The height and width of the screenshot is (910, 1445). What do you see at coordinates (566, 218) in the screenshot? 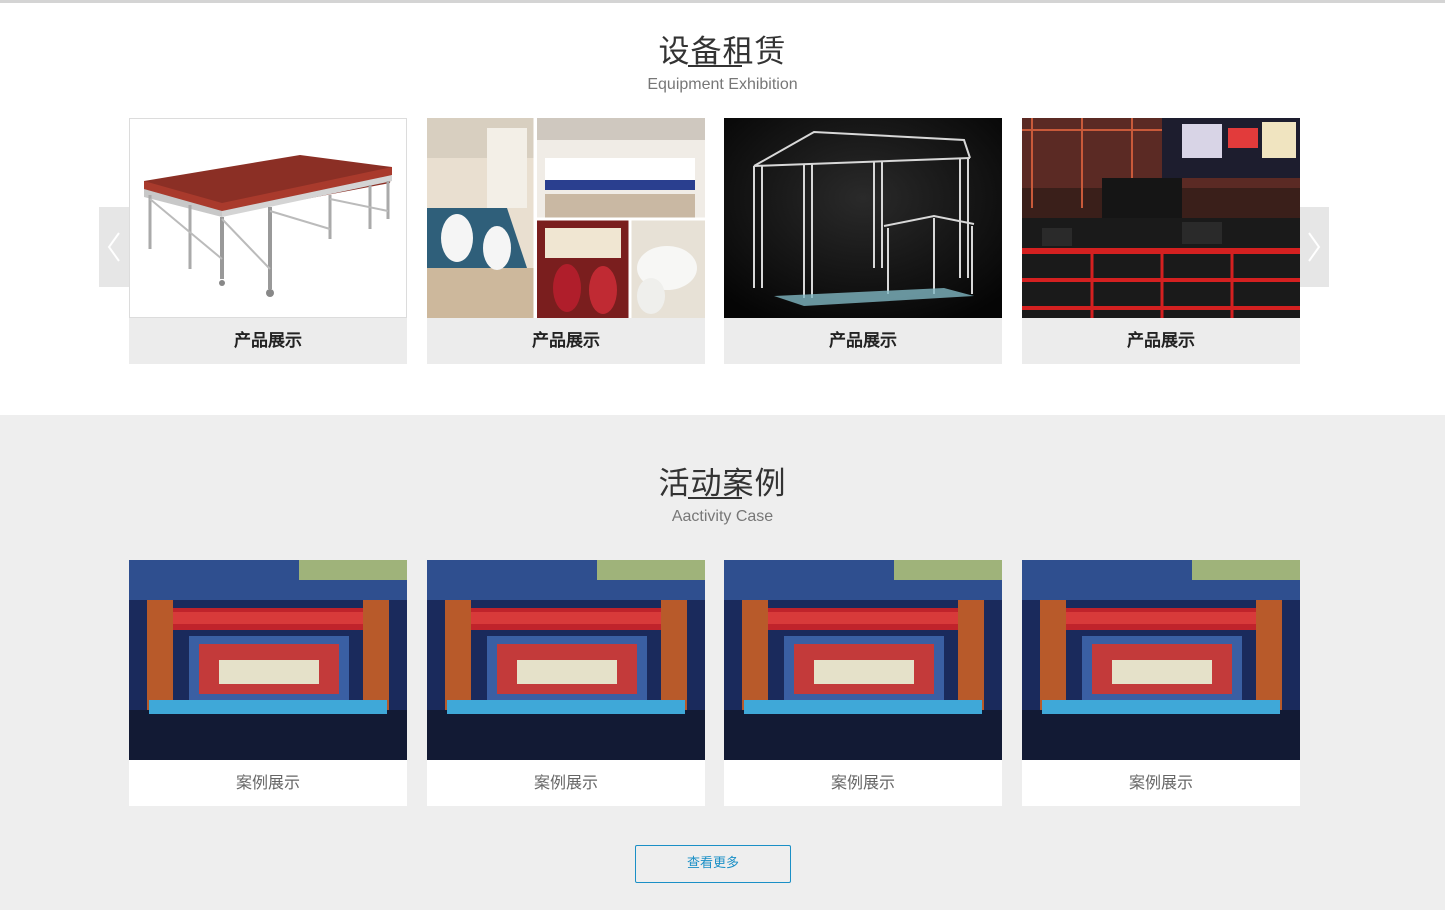
I see `banquet-collage-image` at bounding box center [566, 218].